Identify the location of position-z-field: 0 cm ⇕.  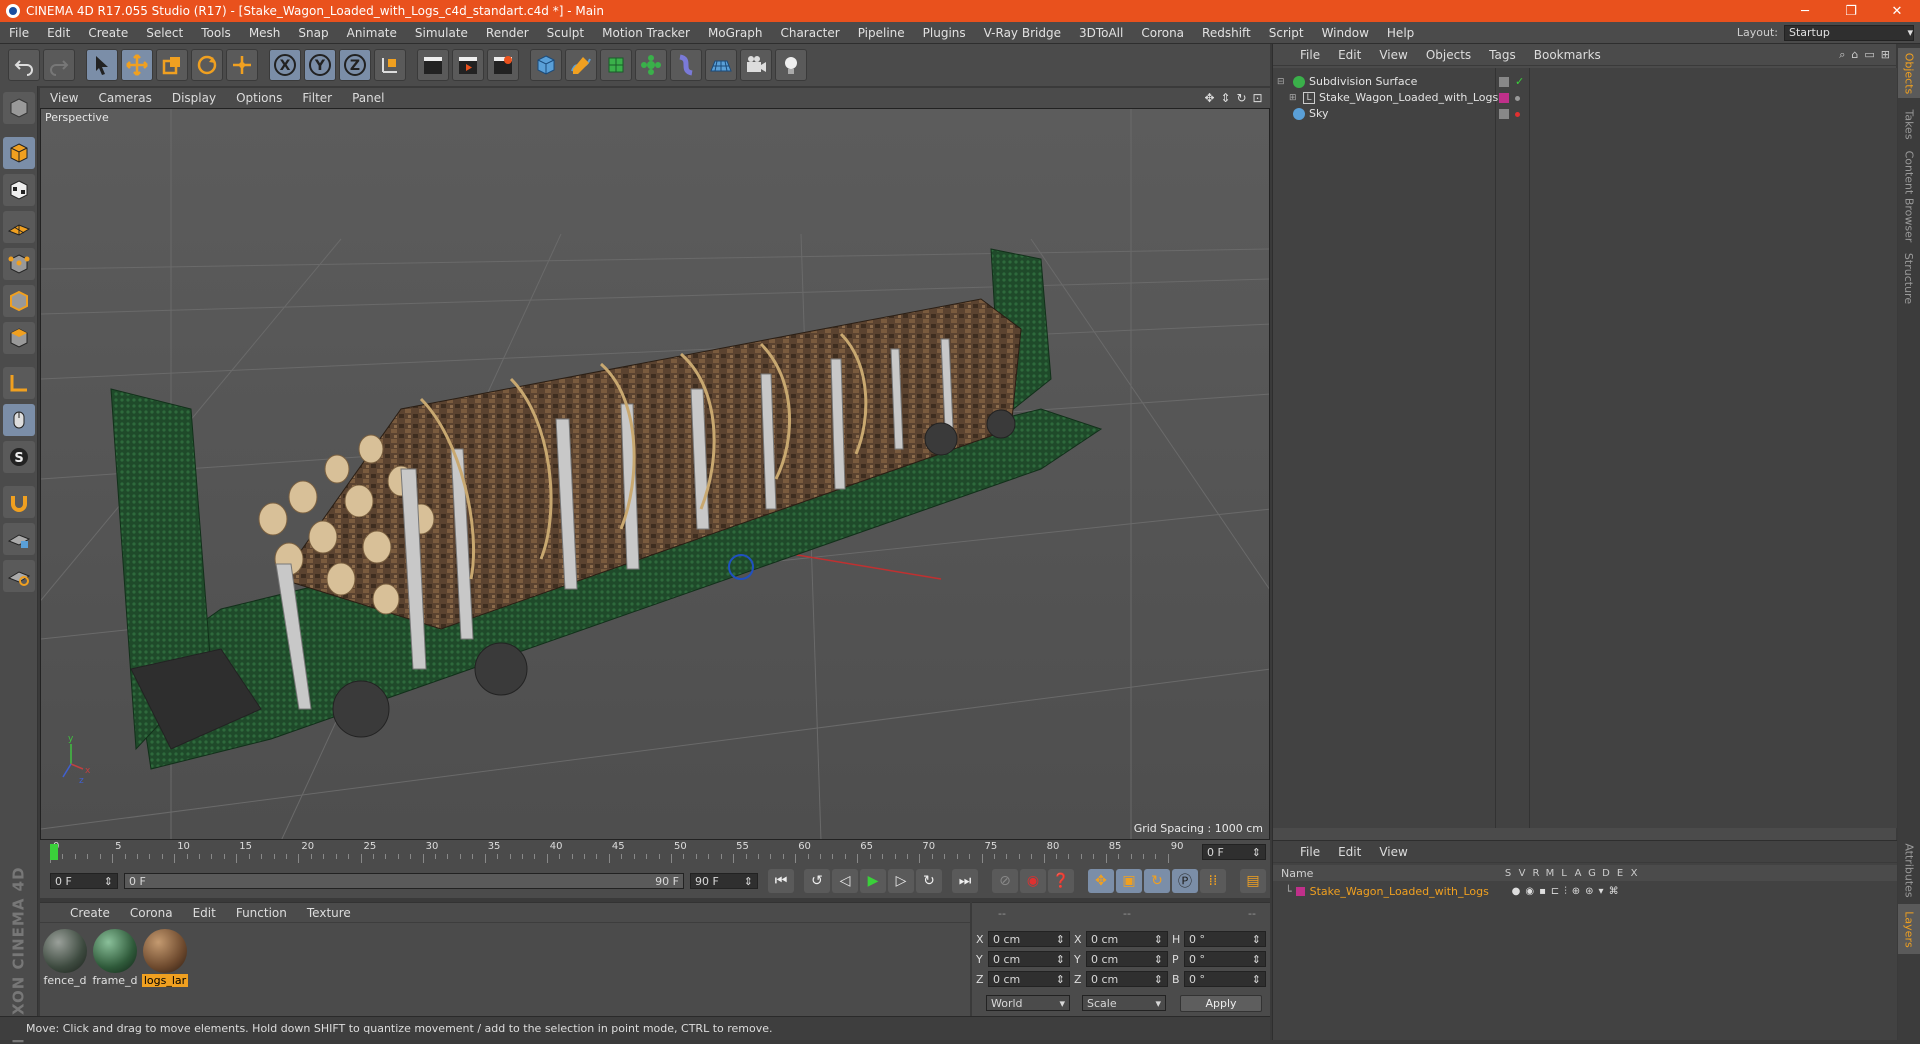
(1029, 979).